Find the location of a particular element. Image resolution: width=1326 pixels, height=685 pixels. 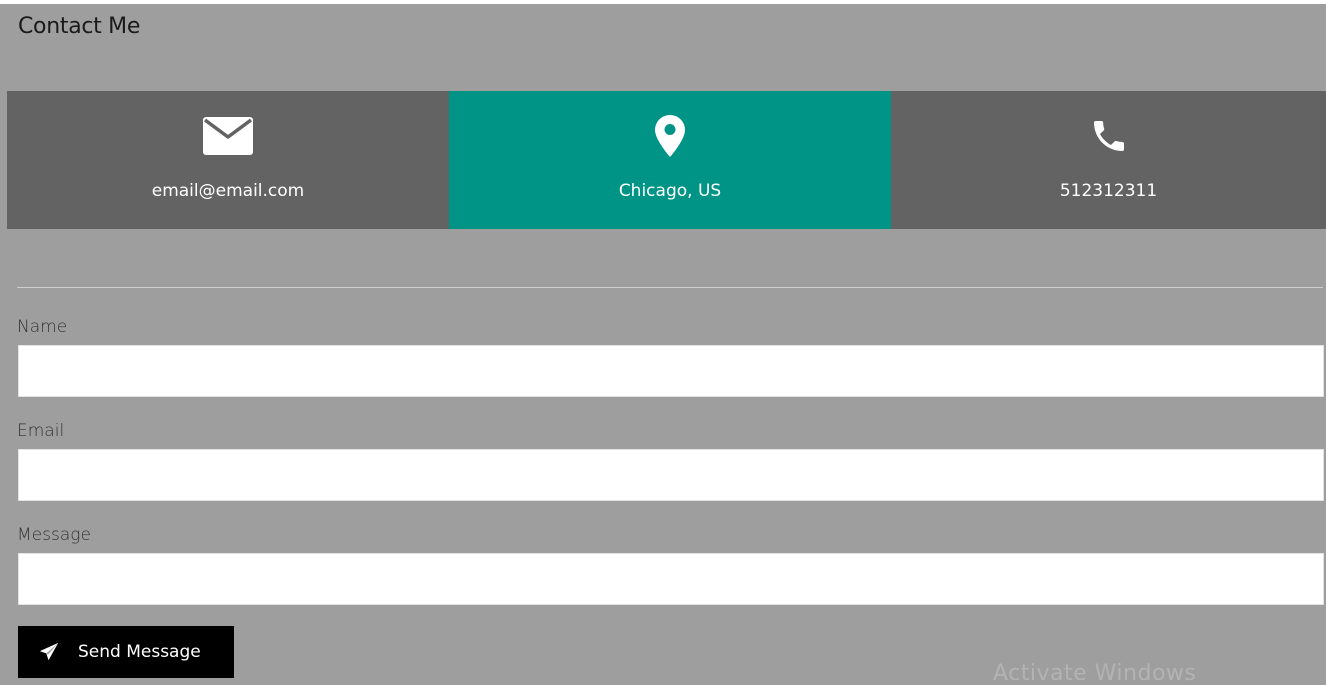

email-label: Email is located at coordinates (41, 431).